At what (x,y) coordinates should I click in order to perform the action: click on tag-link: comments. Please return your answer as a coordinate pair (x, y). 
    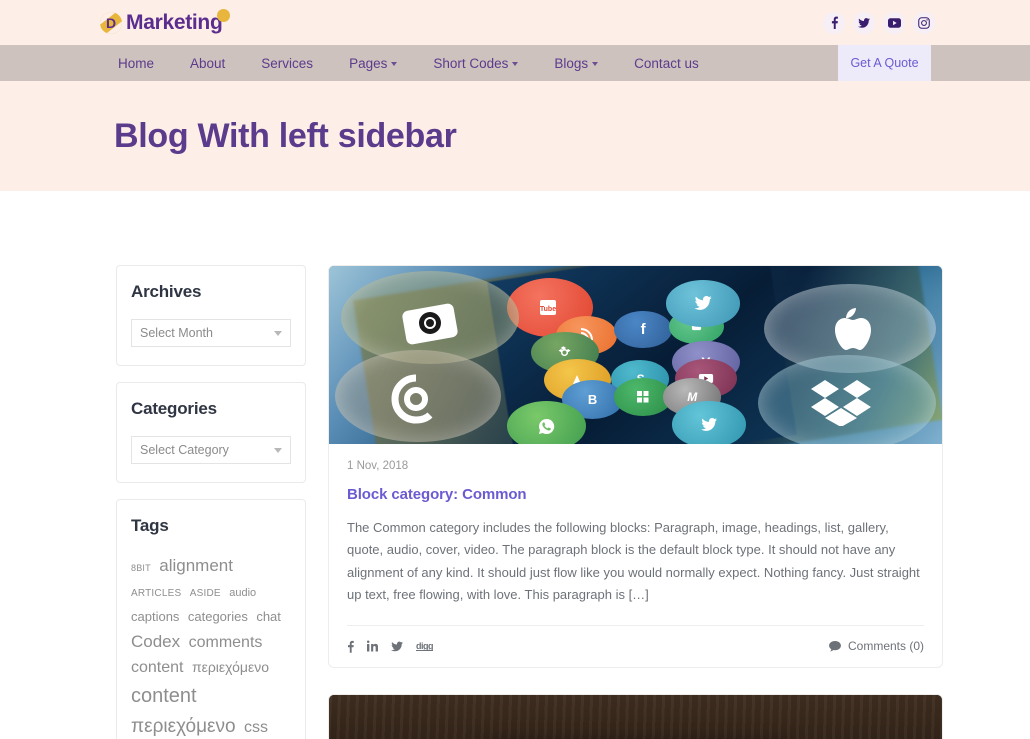
    Looking at the image, I should click on (226, 642).